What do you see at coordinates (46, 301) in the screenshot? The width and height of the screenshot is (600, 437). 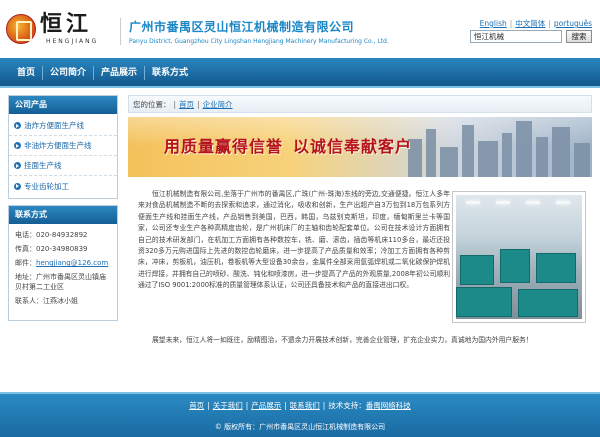 I see `contact-person: 联系人：江燕冰小姐` at bounding box center [46, 301].